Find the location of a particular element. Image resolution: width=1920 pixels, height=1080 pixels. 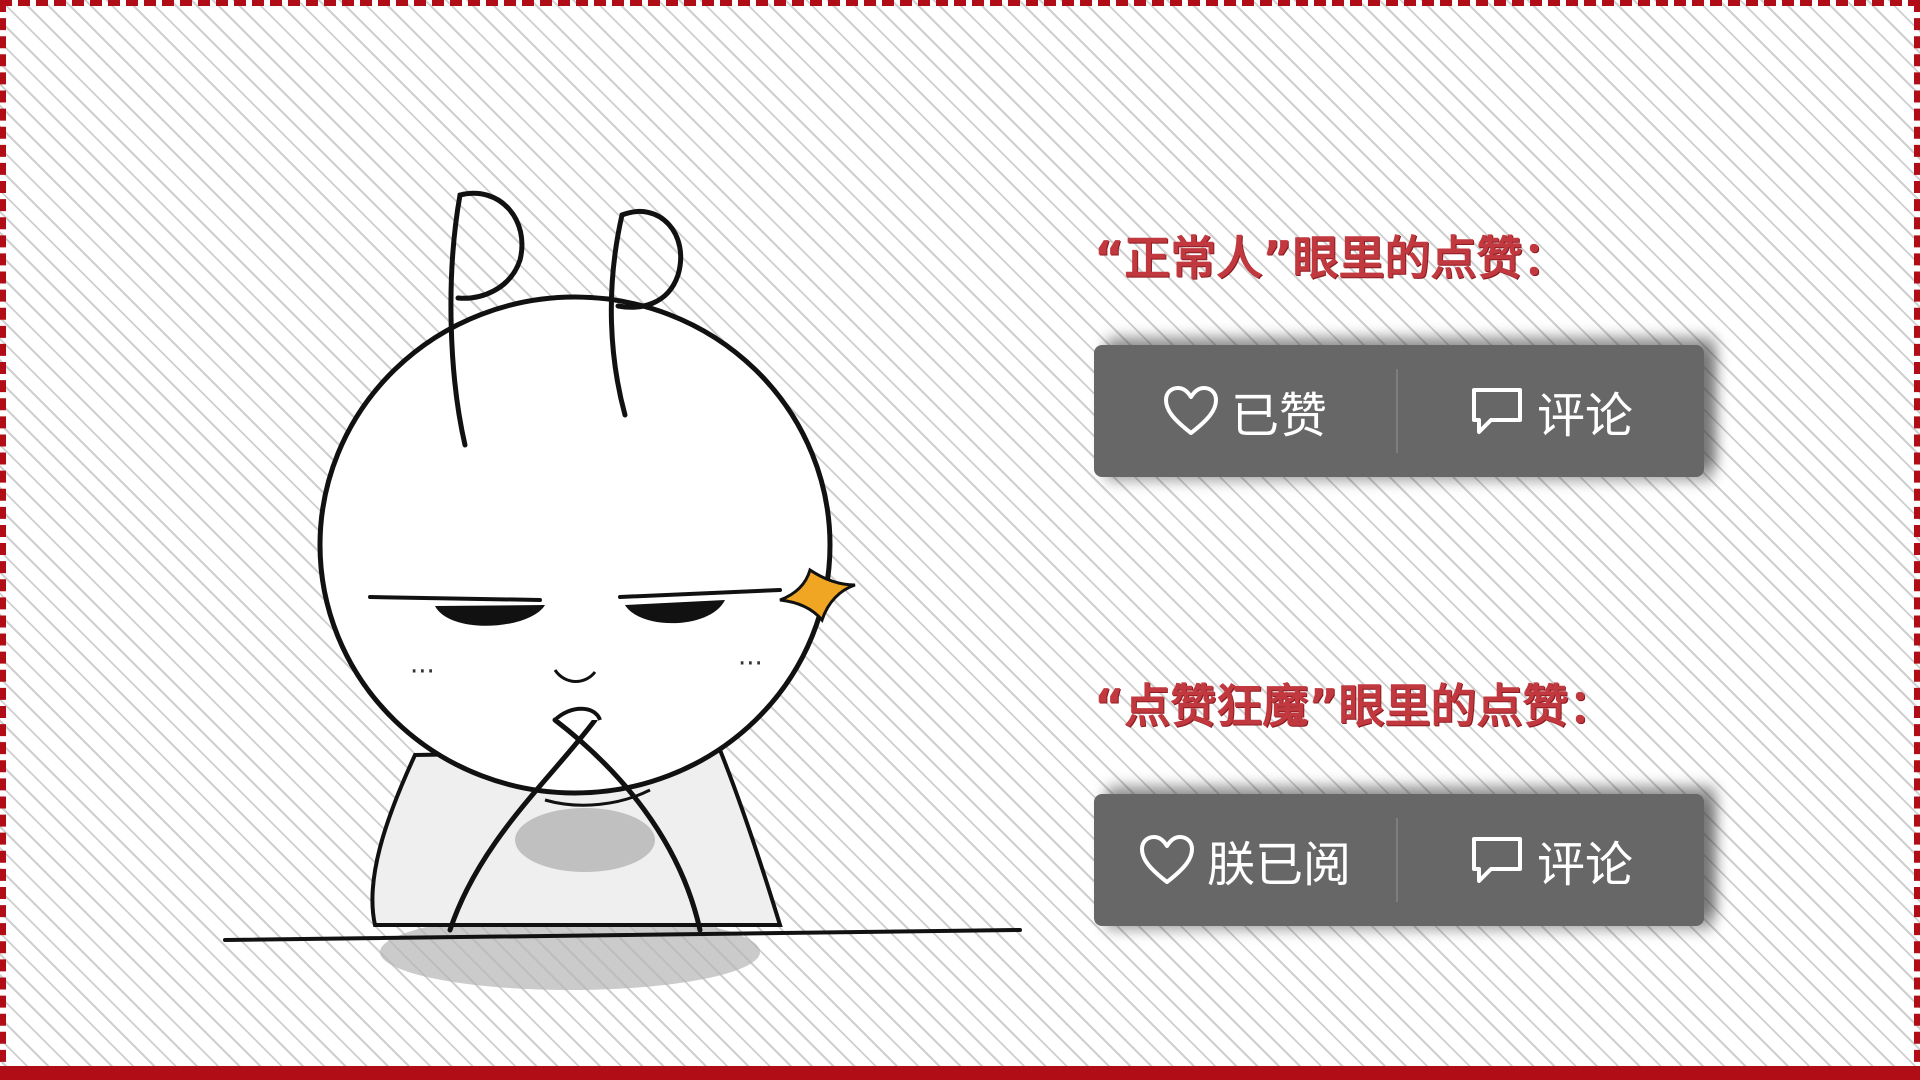

liked-button: 已赞 is located at coordinates (1245, 411).